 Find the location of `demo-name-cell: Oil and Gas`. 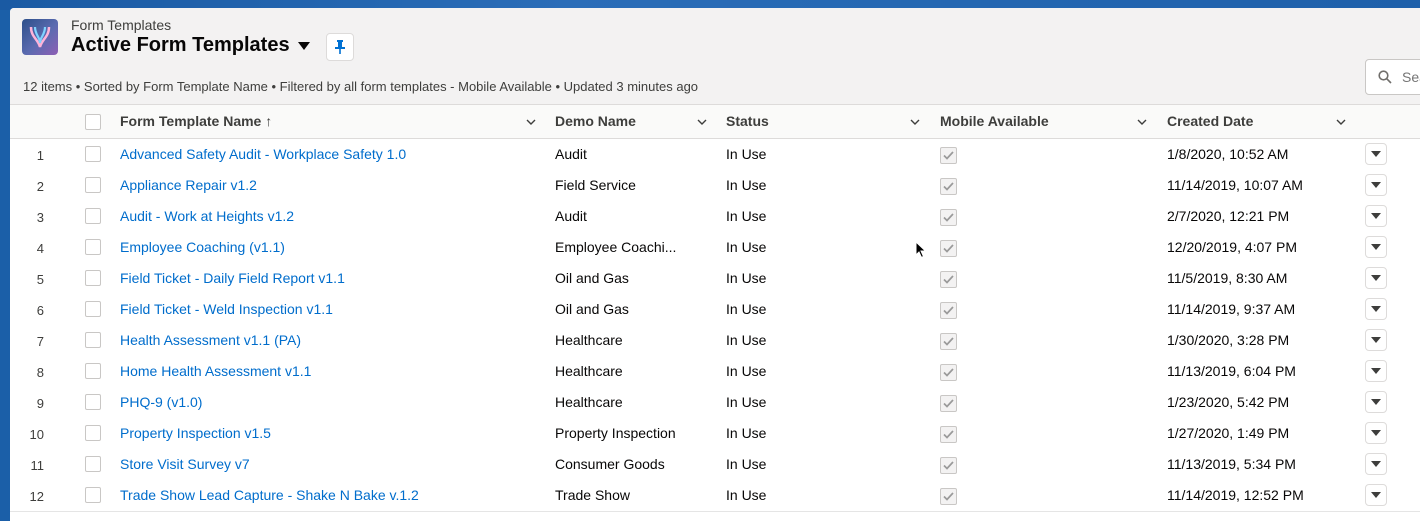

demo-name-cell: Oil and Gas is located at coordinates (592, 309).